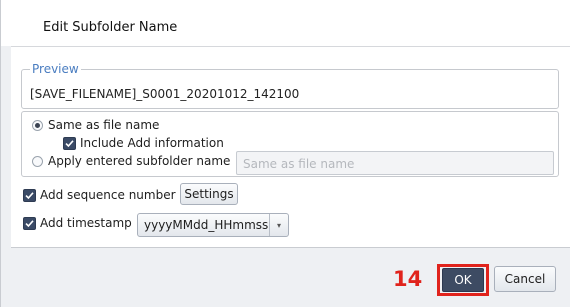 Image resolution: width=570 pixels, height=307 pixels. I want to click on title-bar: Edit Subfolder Name, so click(285, 23).